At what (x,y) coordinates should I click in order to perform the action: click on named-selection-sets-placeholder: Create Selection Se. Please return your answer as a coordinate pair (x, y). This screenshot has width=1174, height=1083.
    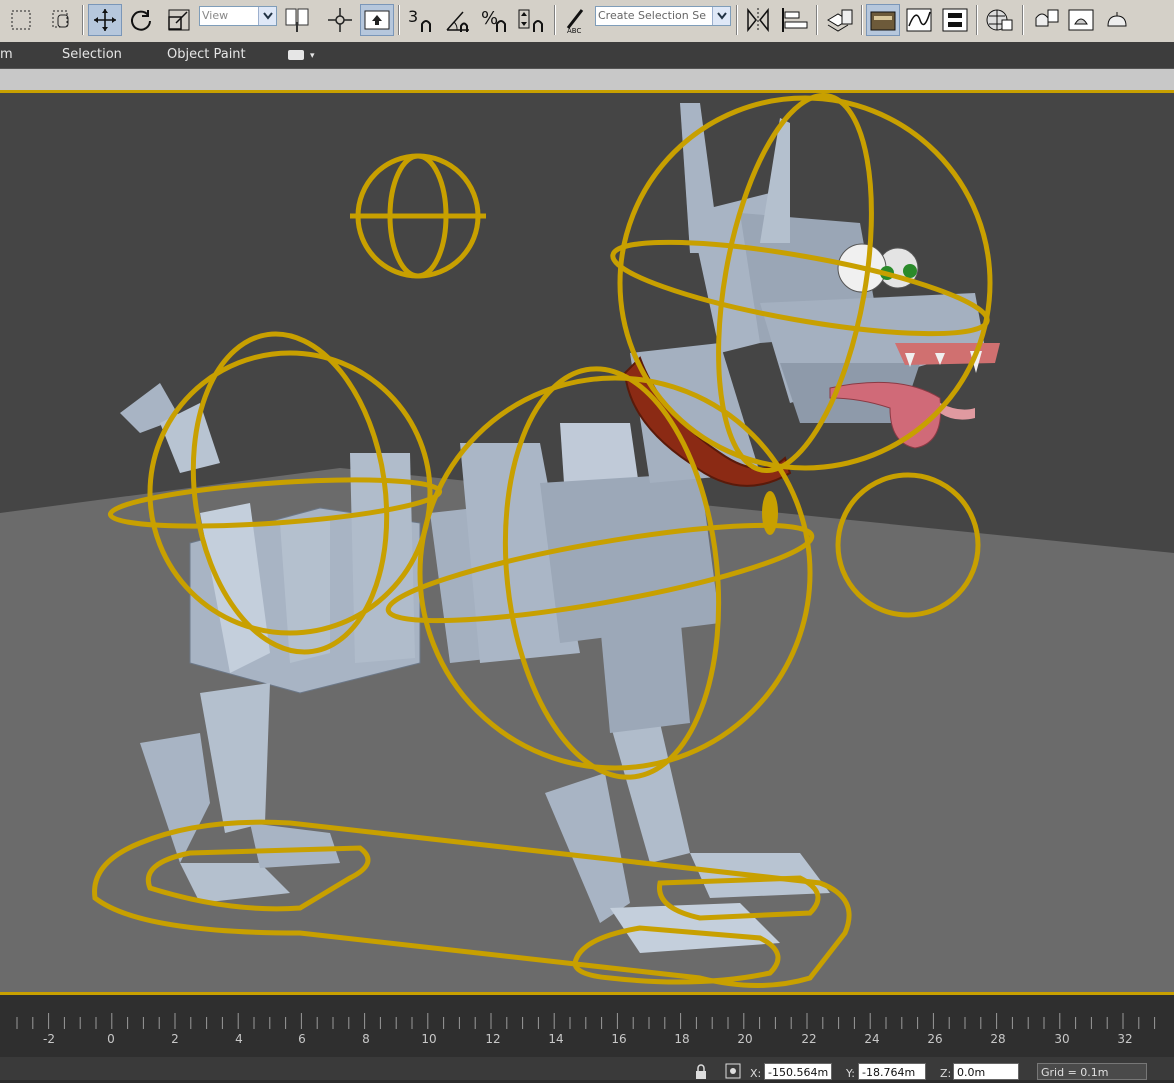
    Looking at the image, I should click on (652, 15).